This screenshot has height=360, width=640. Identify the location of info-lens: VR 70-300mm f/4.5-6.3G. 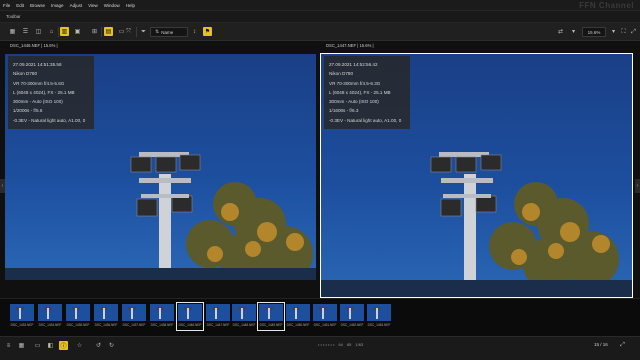
(355, 83).